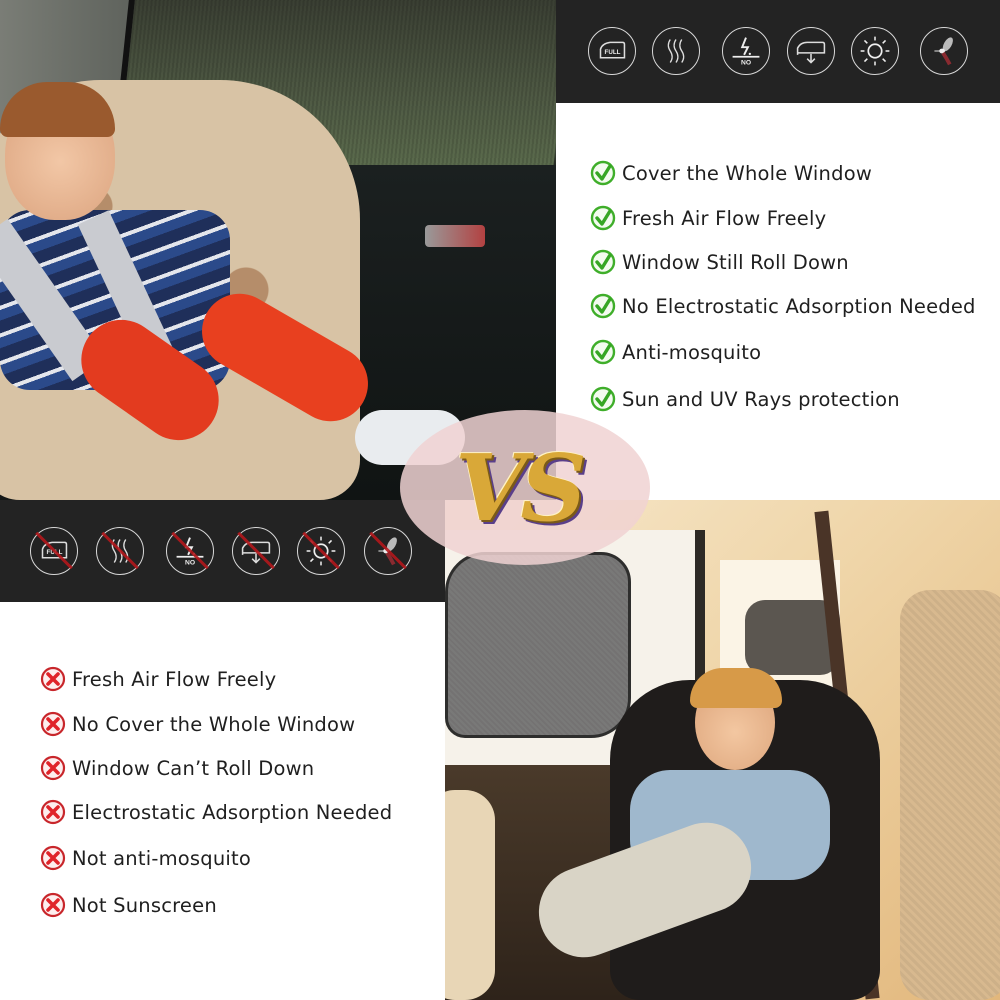 This screenshot has width=1000, height=1000. Describe the element at coordinates (222, 551) in the screenshot. I see `feature-icons-band-negative: FULL NO` at that location.